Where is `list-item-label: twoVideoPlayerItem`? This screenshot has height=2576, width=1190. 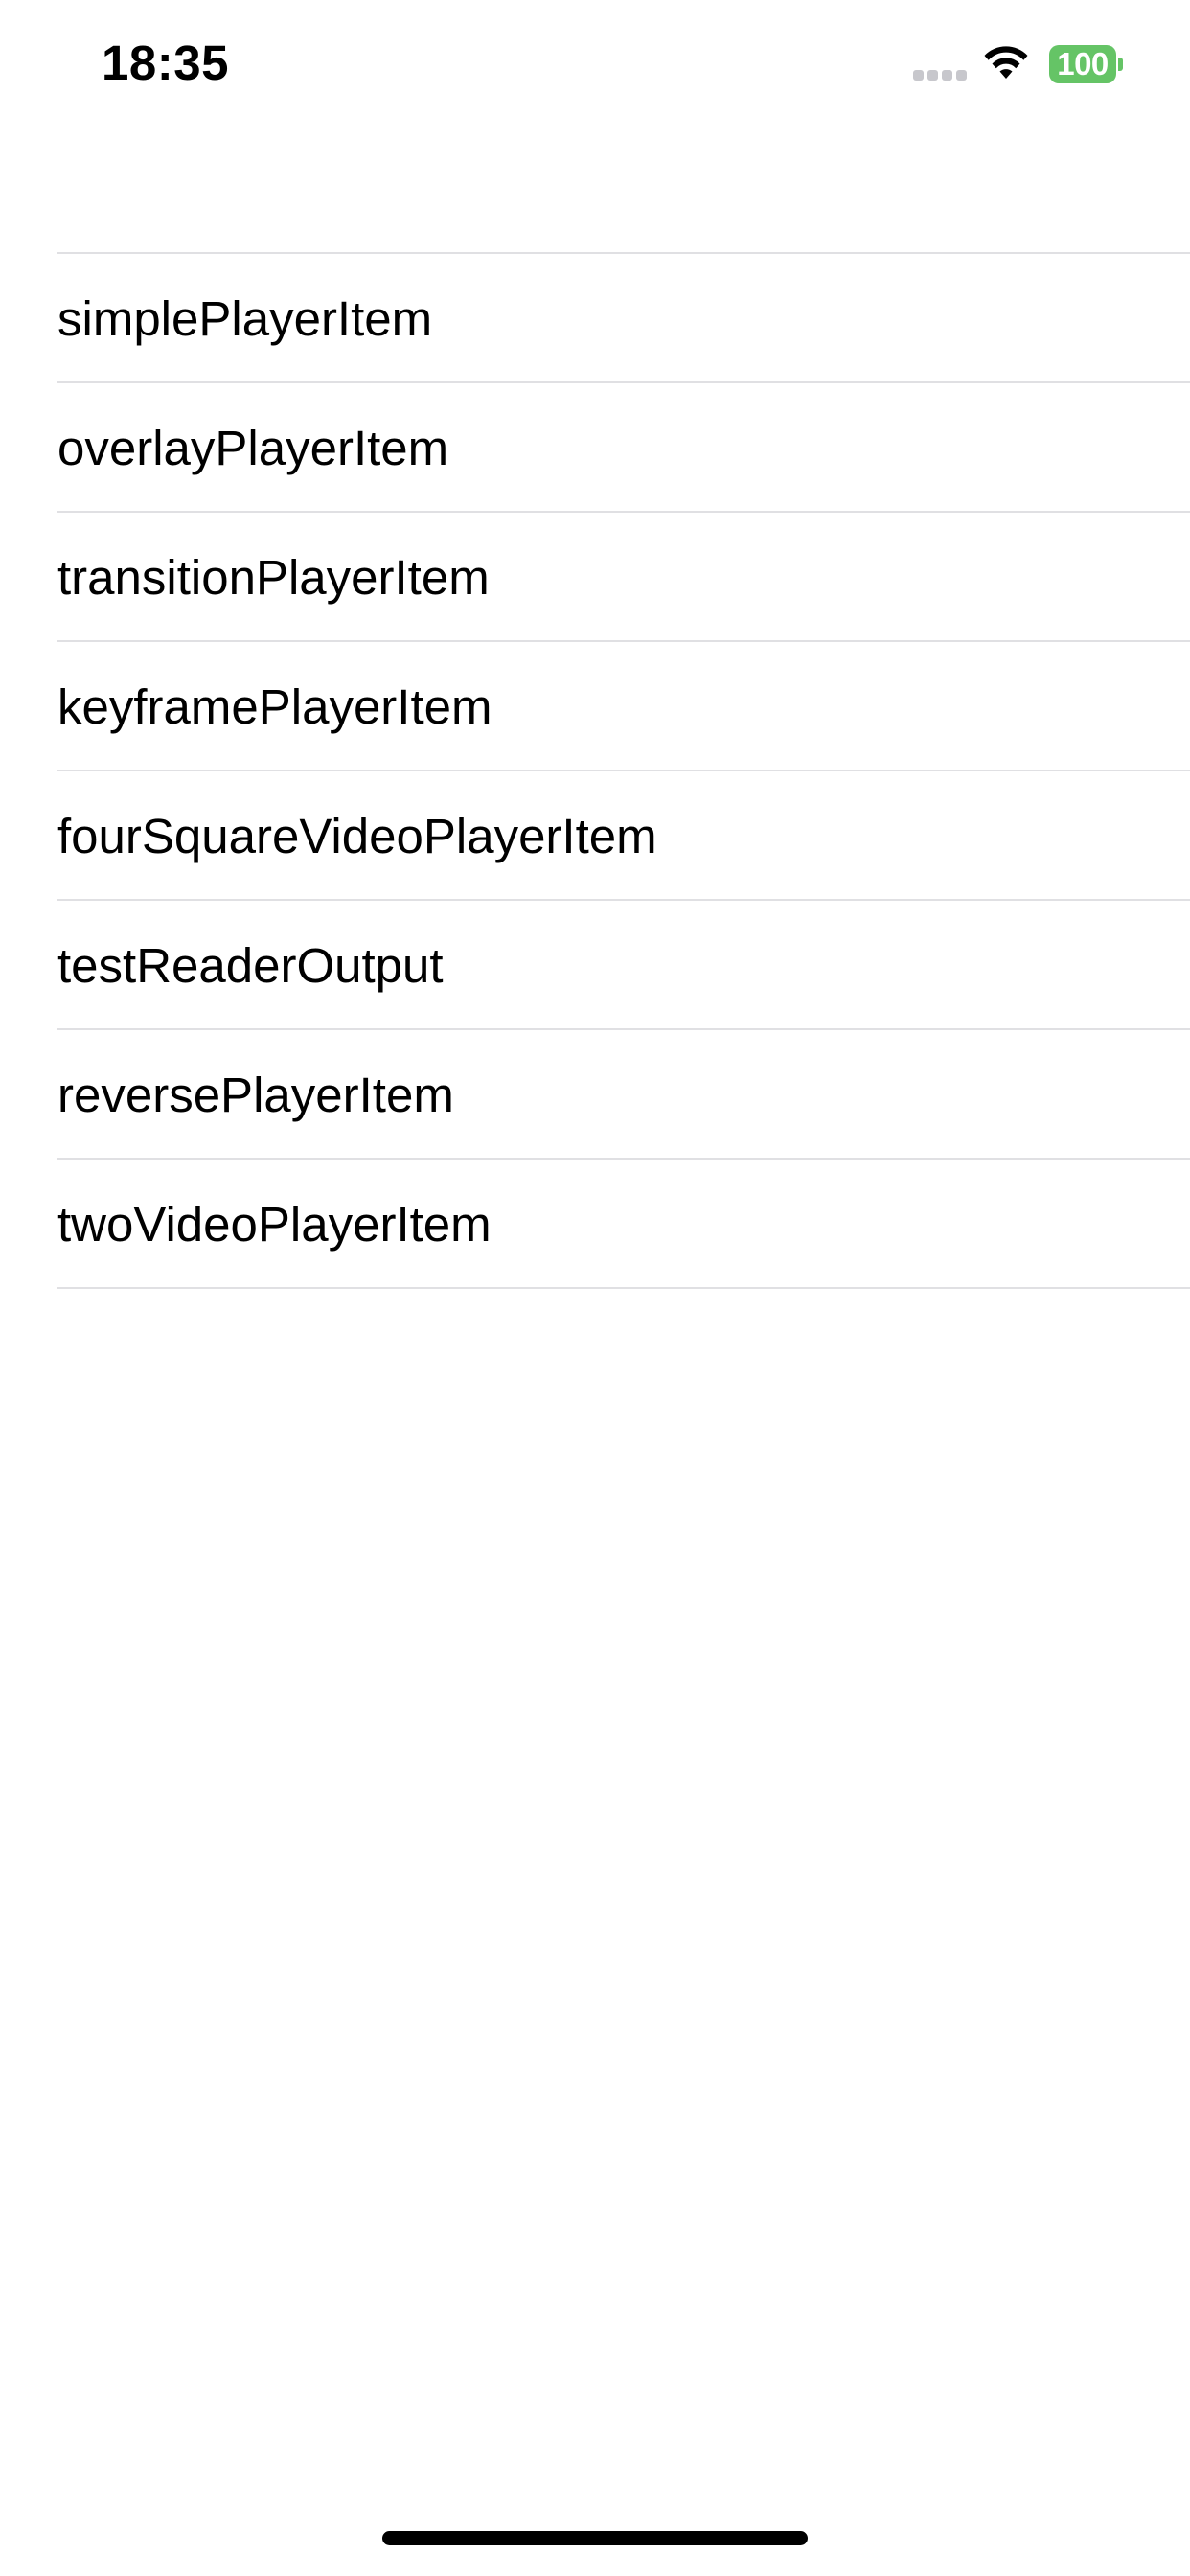
list-item-label: twoVideoPlayerItem is located at coordinates (274, 1224).